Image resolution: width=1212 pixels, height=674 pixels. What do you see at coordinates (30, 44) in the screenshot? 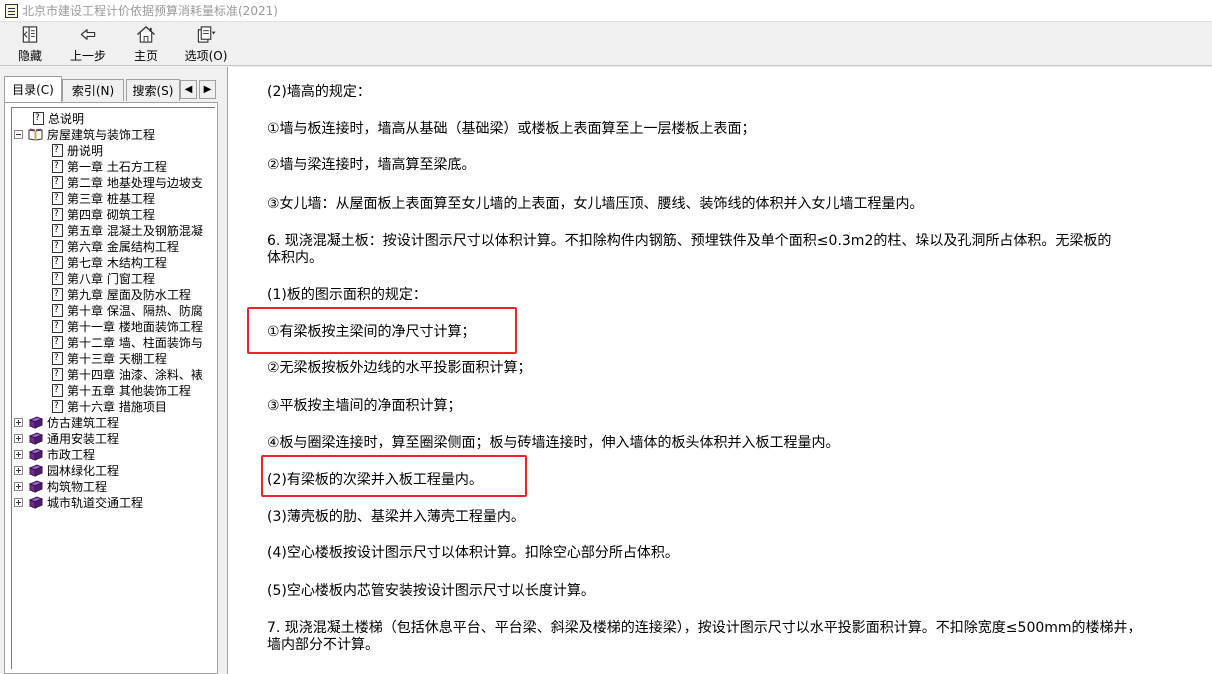
I see `hide-button: 隐藏` at bounding box center [30, 44].